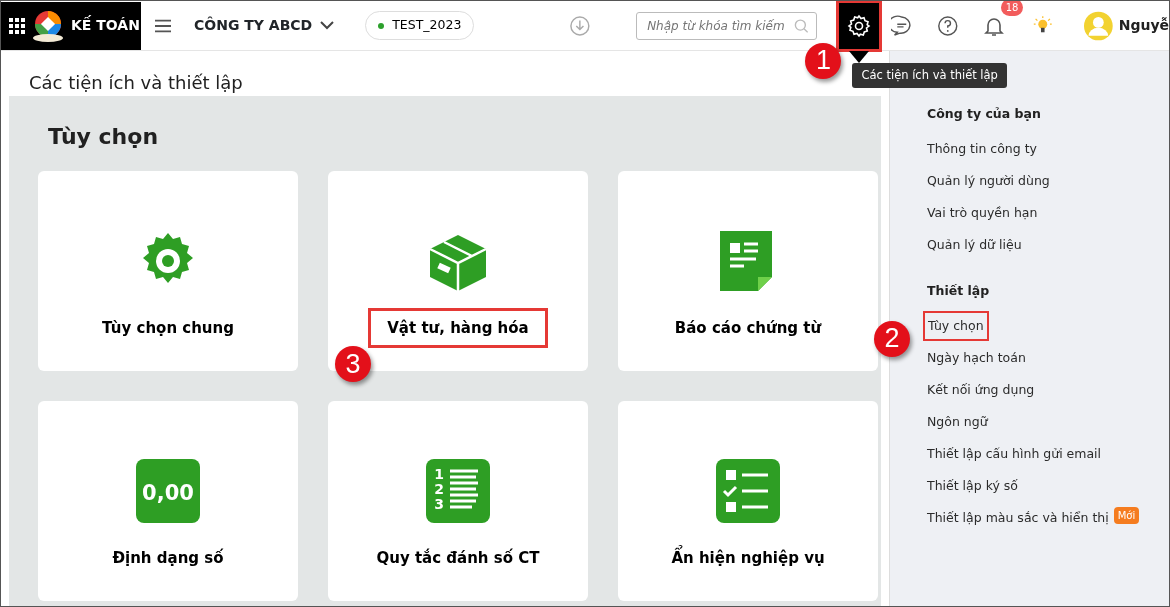  I want to click on search-field: Nhập từ khóa tìm kiếm, so click(727, 25).